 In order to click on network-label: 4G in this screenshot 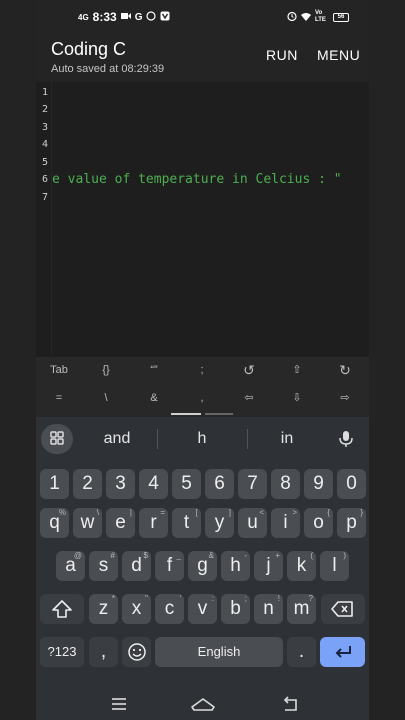, I will do `click(83, 17)`.